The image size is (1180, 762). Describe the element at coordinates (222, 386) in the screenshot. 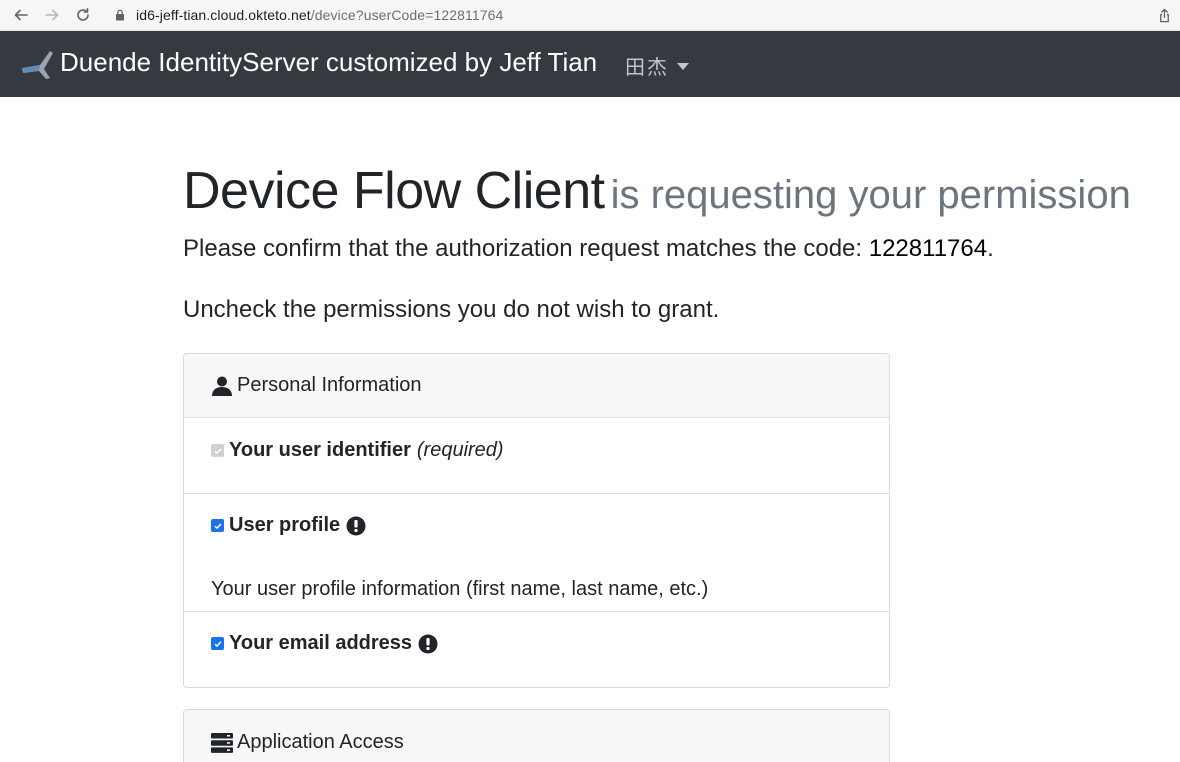

I see `user-icon` at that location.